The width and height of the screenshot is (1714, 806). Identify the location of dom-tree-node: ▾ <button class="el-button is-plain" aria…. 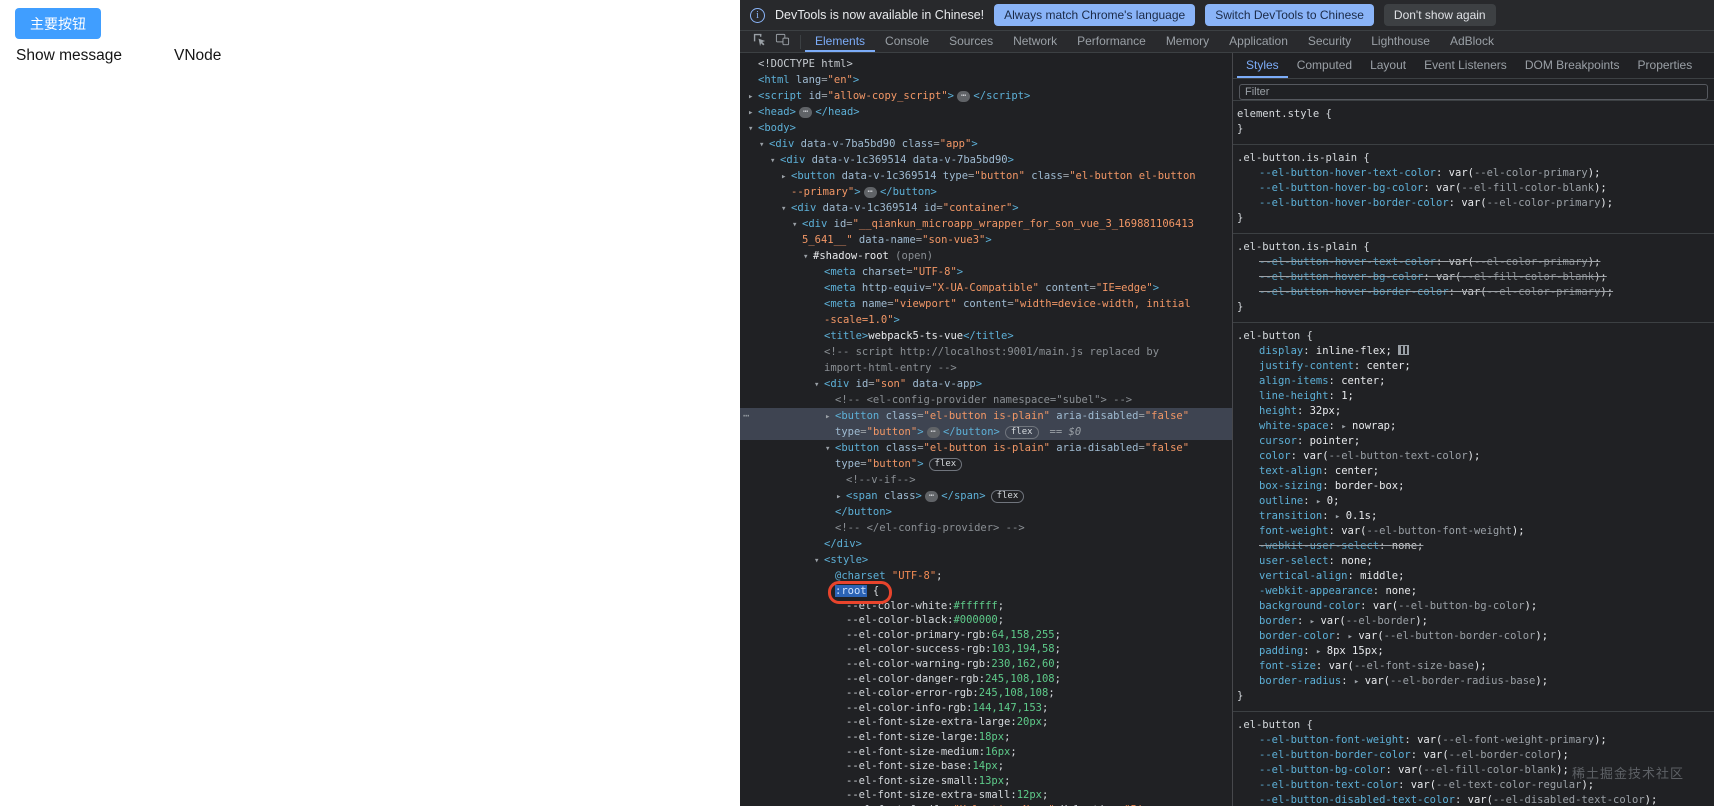
(986, 448).